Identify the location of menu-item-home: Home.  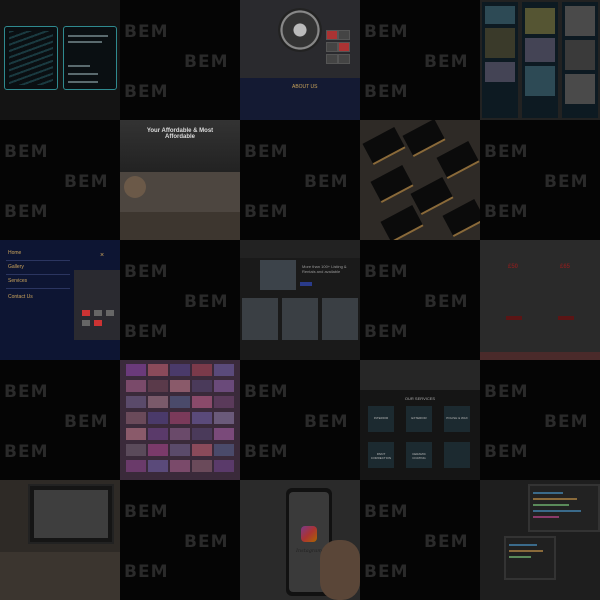
(14, 253).